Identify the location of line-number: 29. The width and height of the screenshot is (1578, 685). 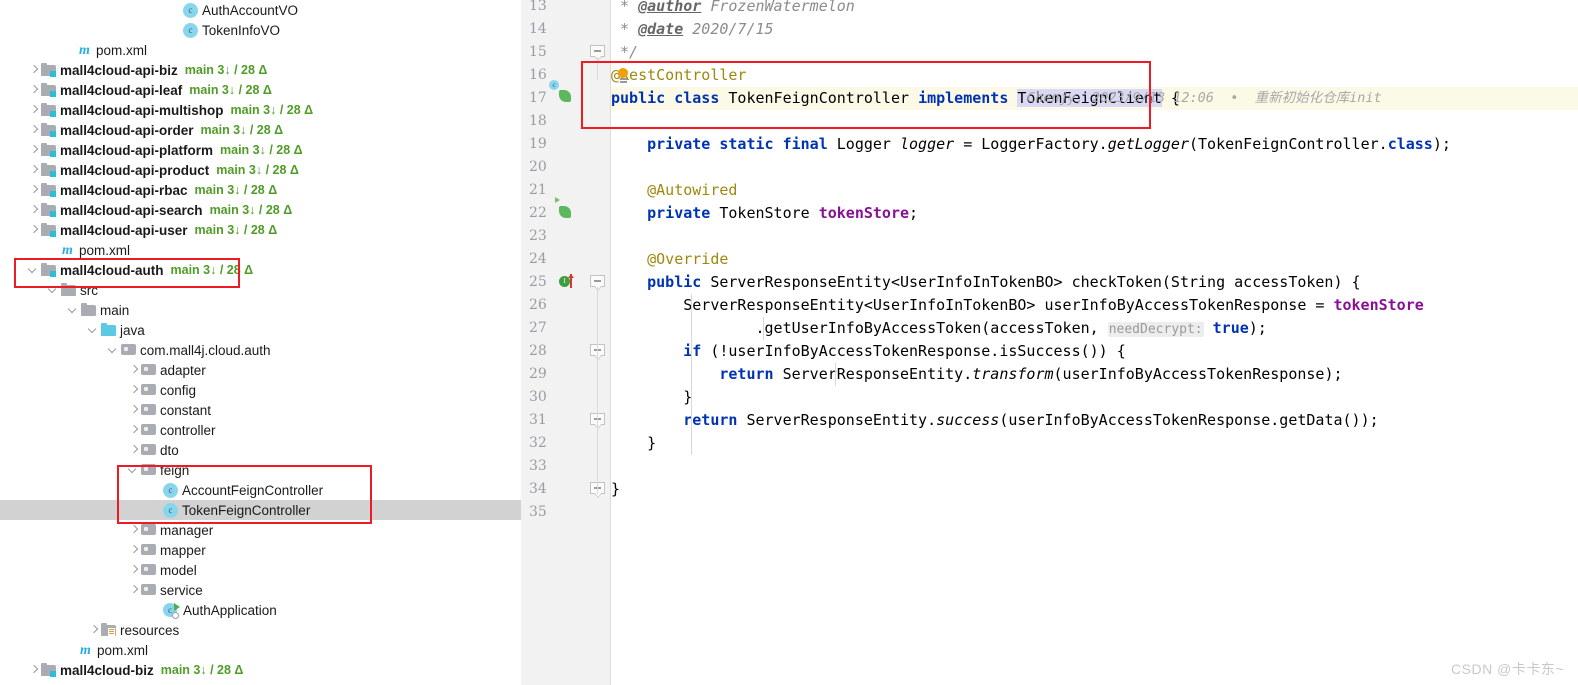
(552, 374).